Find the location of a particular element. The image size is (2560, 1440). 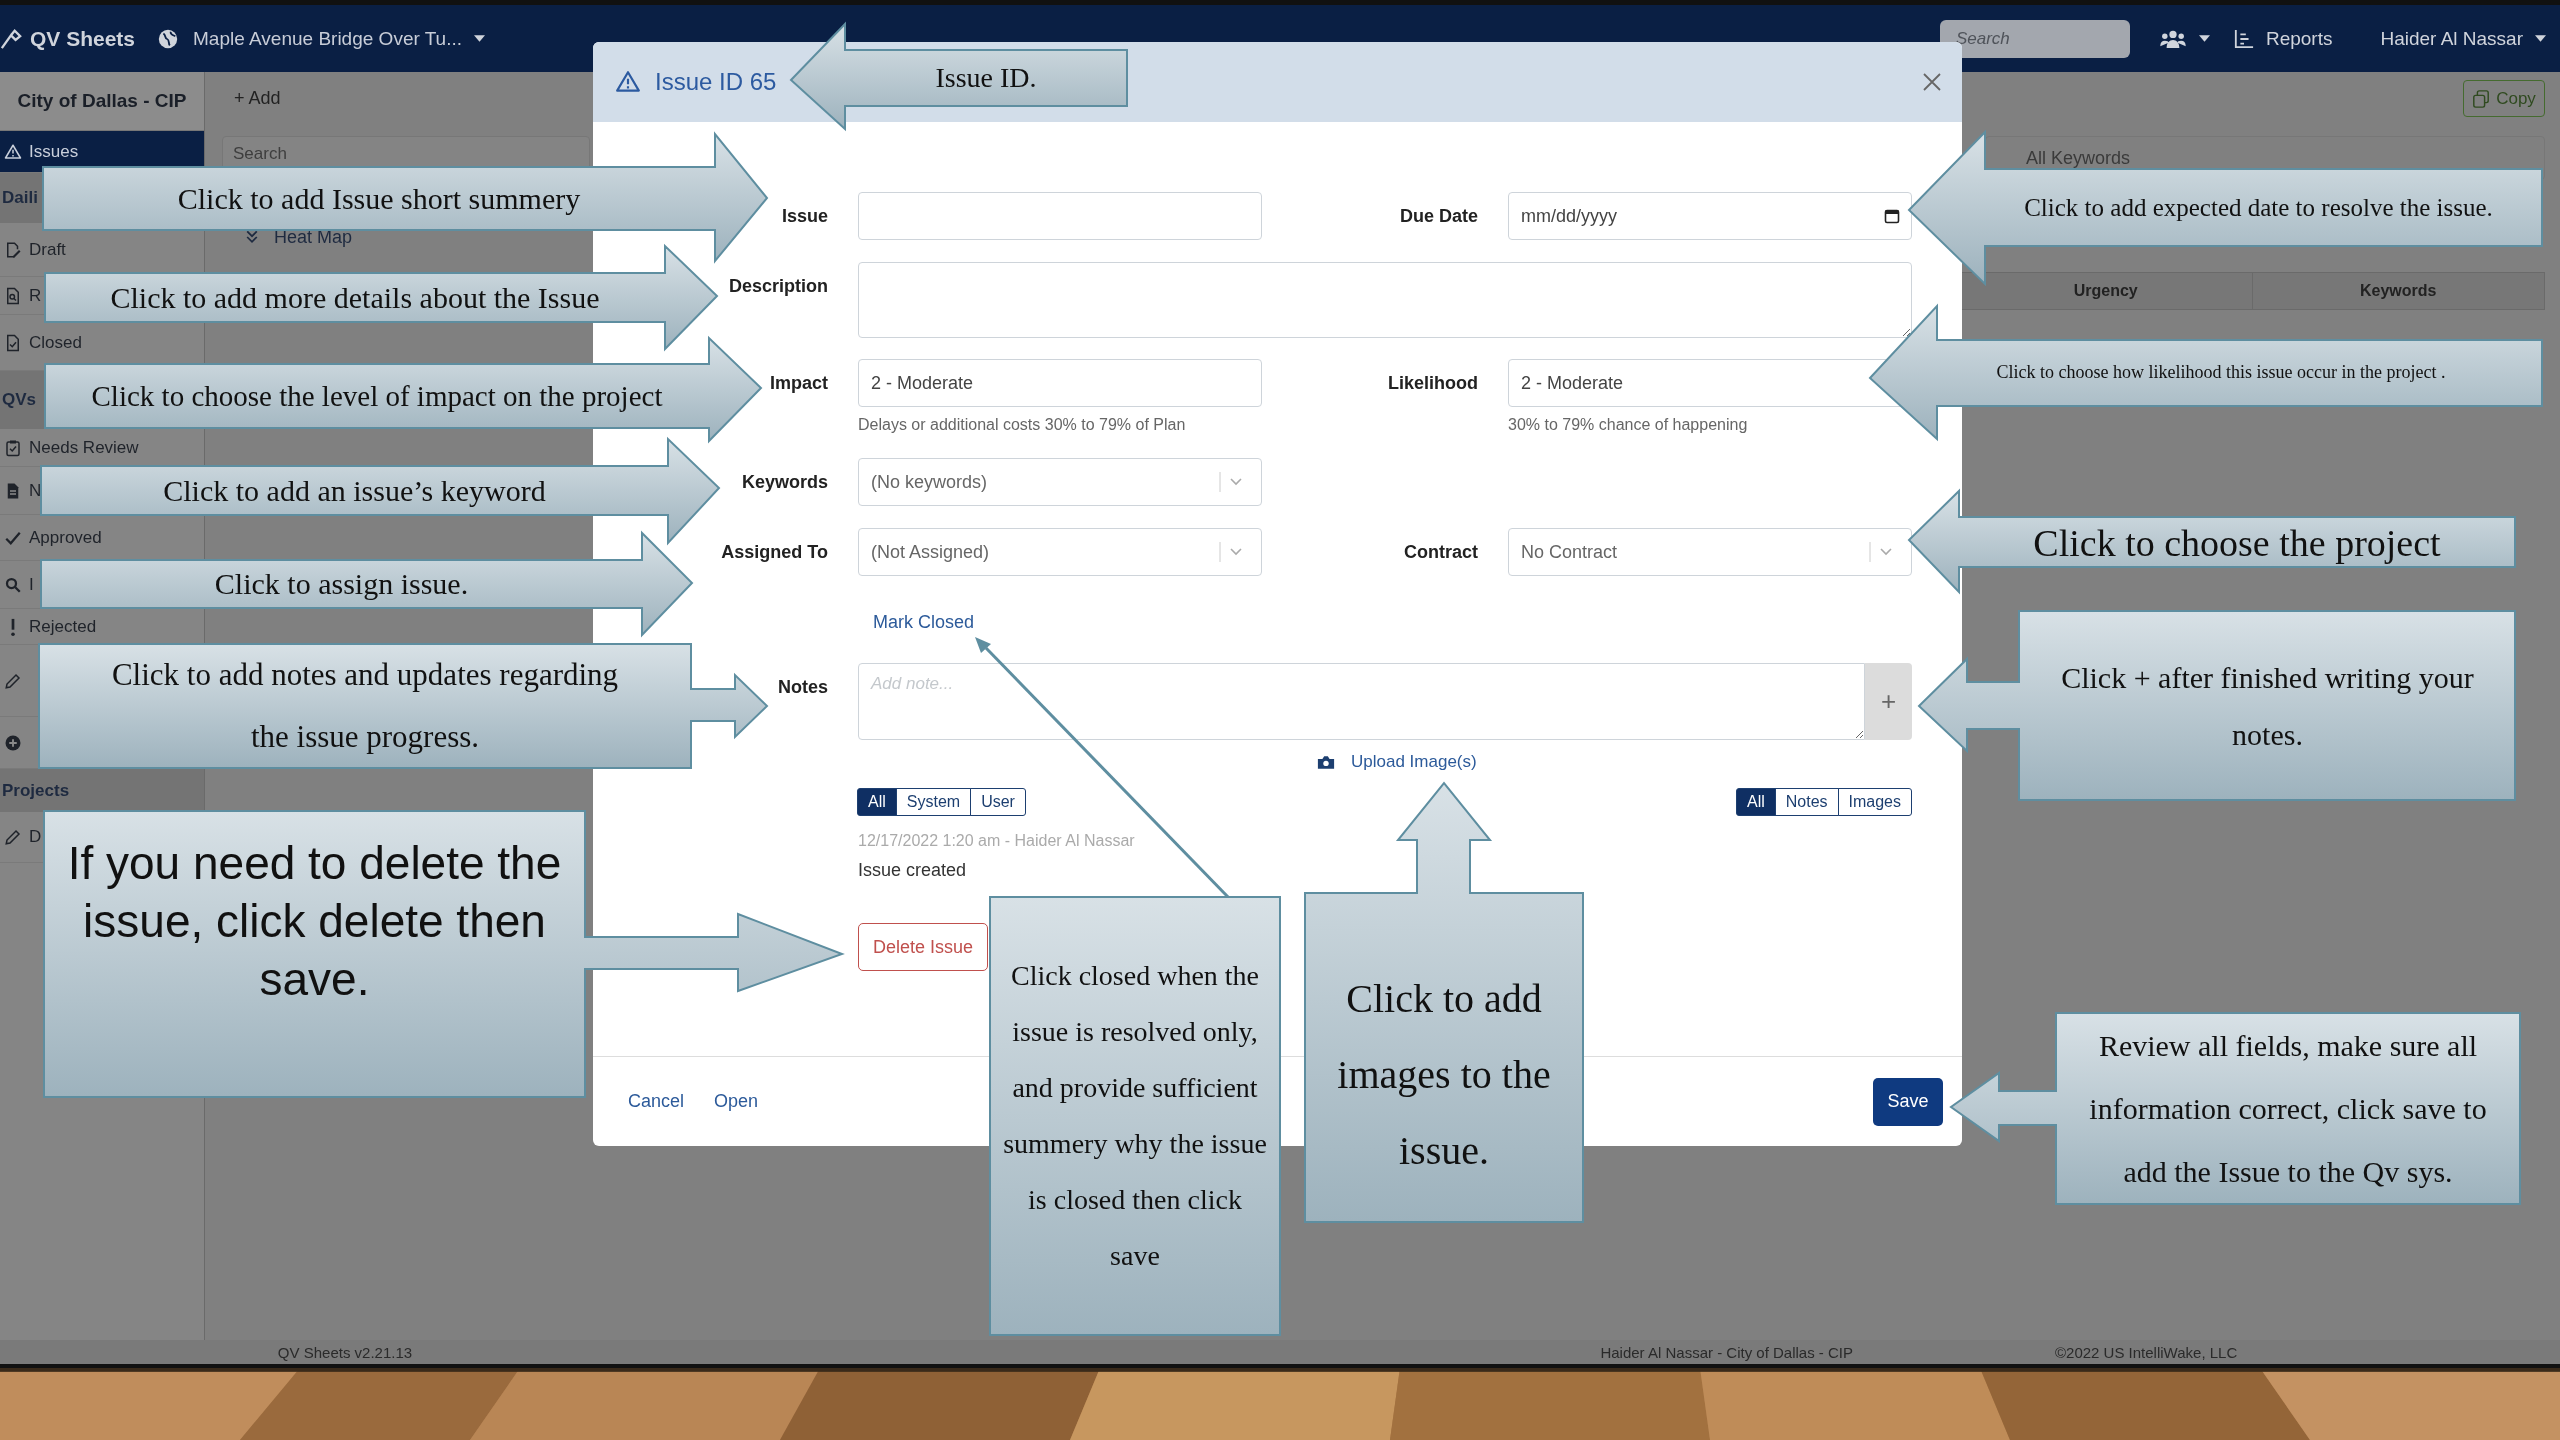

field-label: Impact is located at coordinates (798, 383).